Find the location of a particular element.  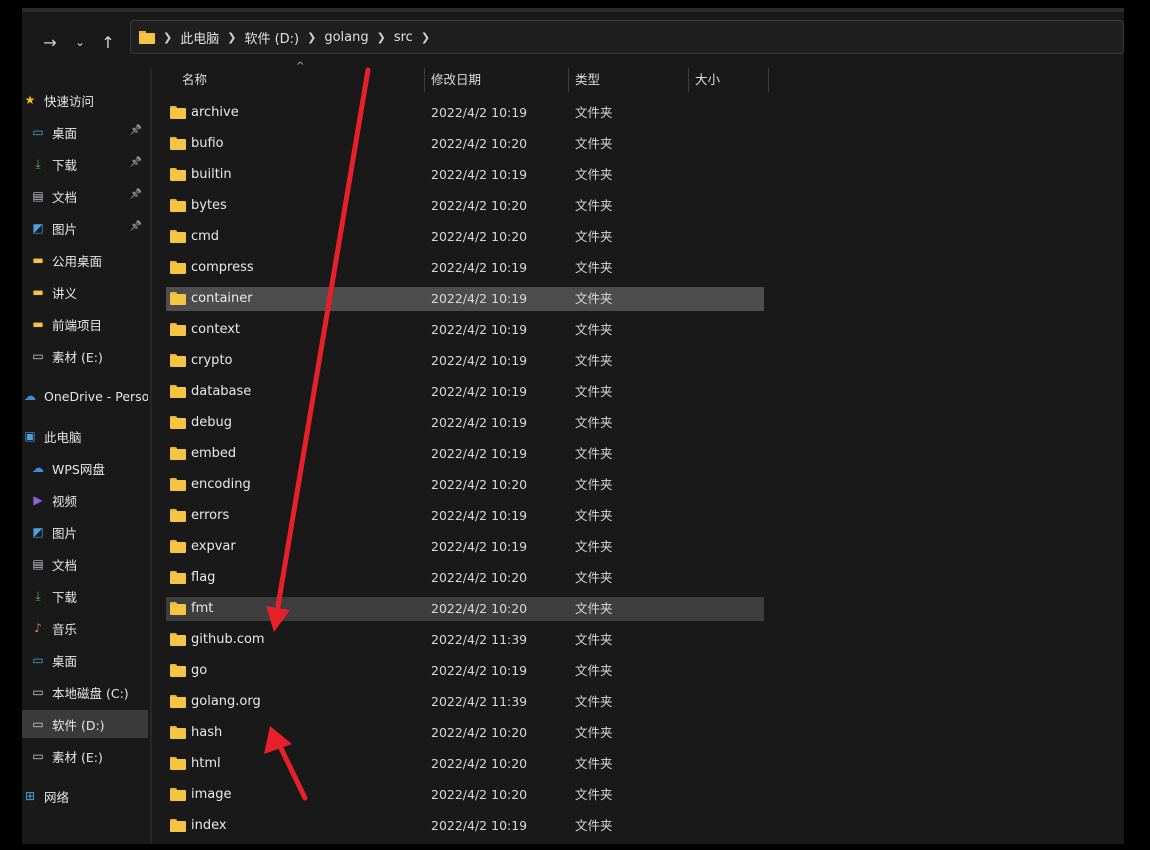

file-row: context 2022/4/2 10:19 文件夹 is located at coordinates (465, 330).